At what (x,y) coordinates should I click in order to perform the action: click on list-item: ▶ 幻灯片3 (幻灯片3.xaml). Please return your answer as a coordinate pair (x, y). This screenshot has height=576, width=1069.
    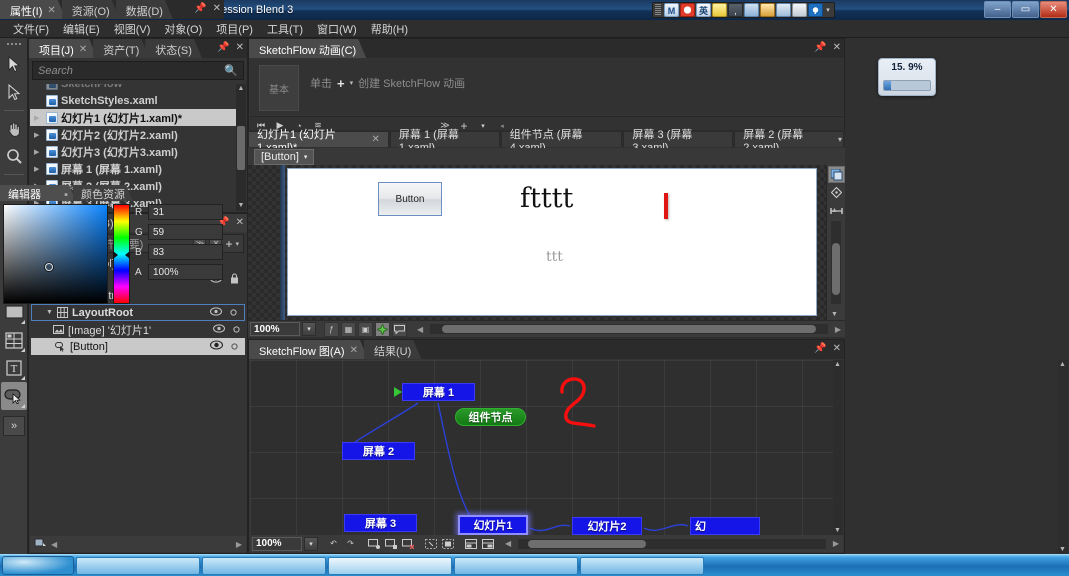
    Looking at the image, I should click on (133, 151).